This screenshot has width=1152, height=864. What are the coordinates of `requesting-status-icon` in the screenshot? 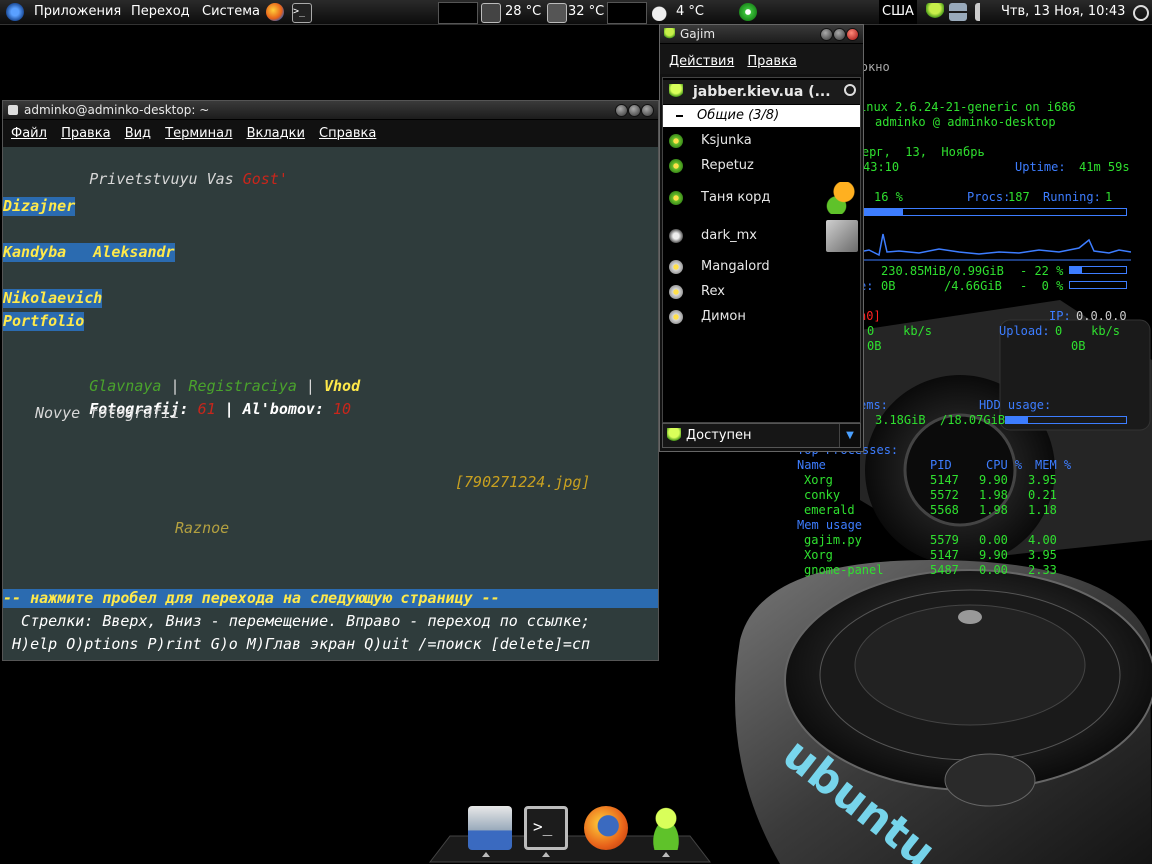 It's located at (676, 236).